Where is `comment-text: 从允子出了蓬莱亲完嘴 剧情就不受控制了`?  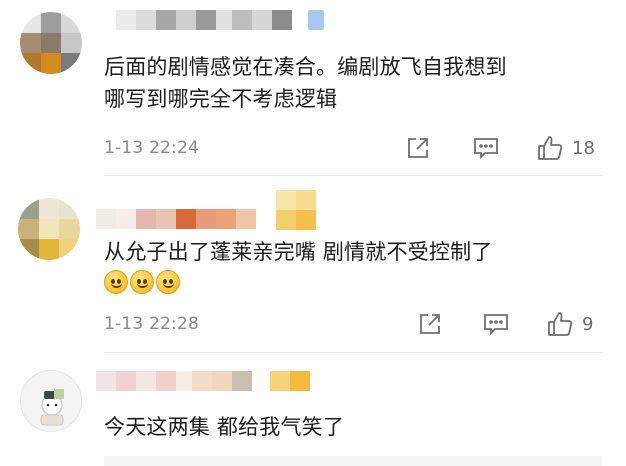
comment-text: 从允子出了蓬莱亲完嘴 剧情就不受控制了 is located at coordinates (298, 265).